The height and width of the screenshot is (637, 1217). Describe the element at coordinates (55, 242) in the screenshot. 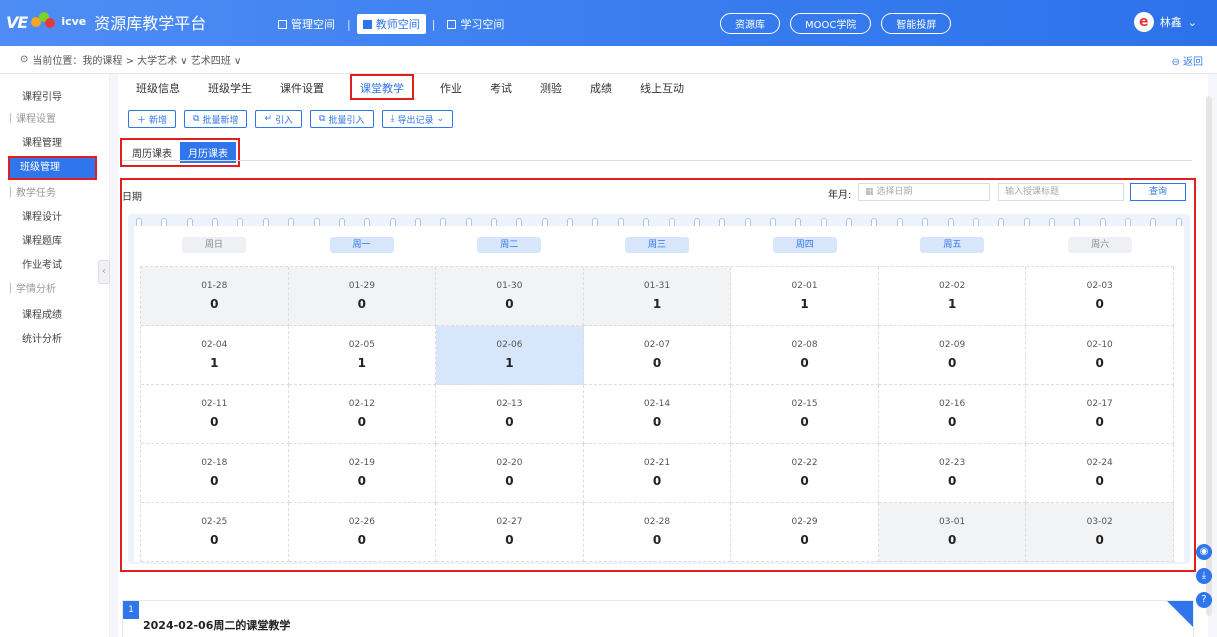

I see `sidebar-item-question-bank: 课程题库` at that location.